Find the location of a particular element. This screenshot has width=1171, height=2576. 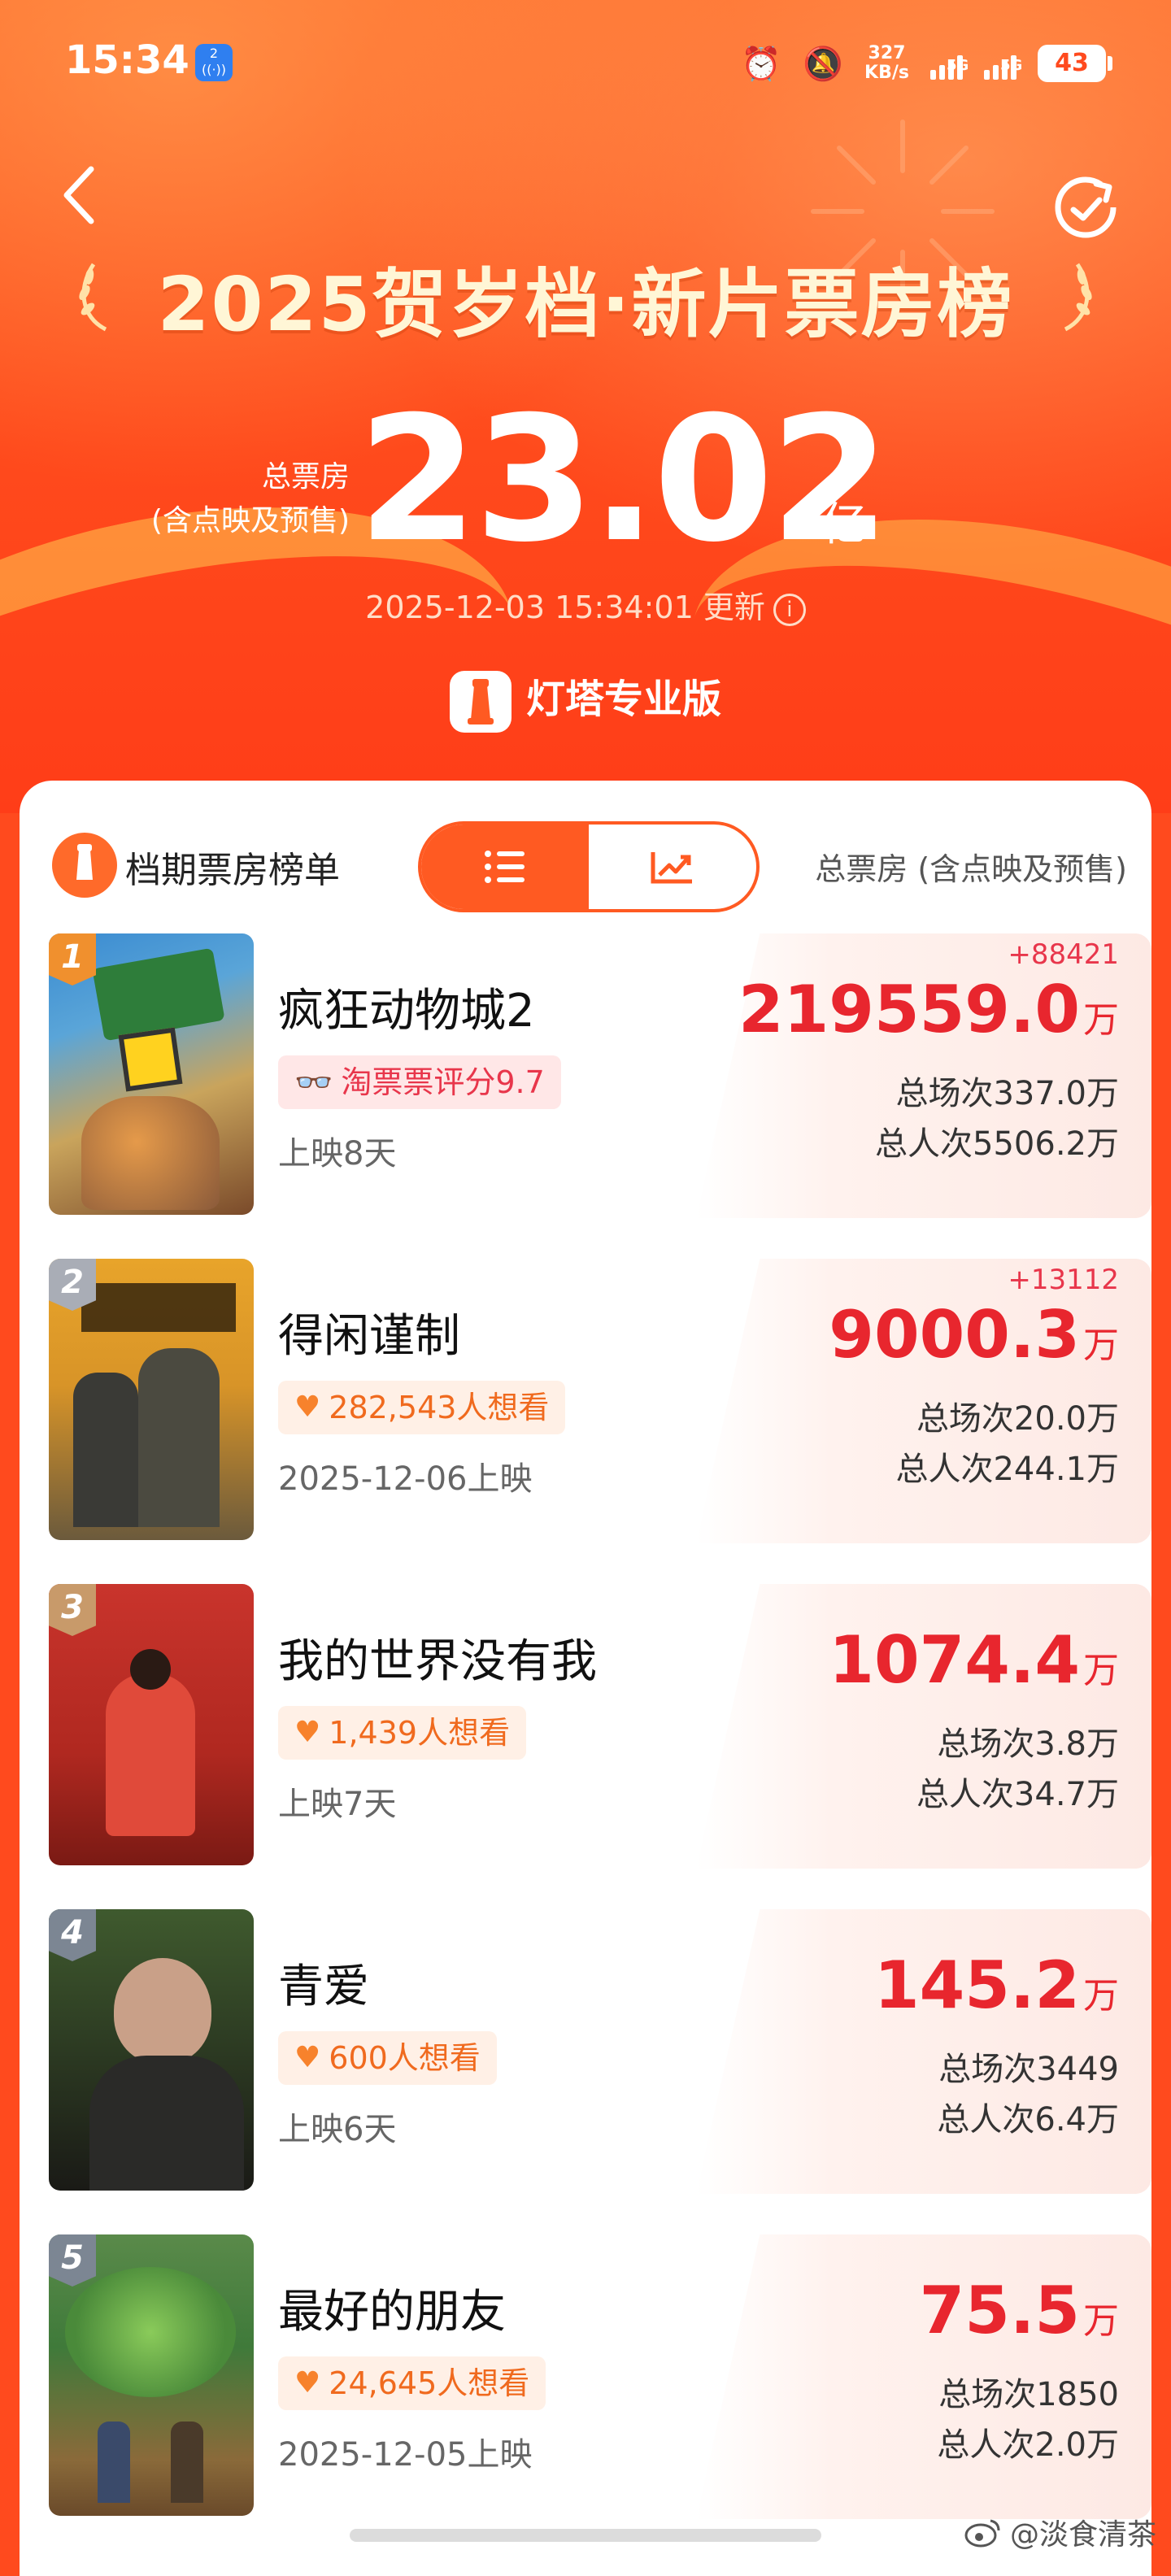

watermark: @淡食清茶 is located at coordinates (1060, 2532).